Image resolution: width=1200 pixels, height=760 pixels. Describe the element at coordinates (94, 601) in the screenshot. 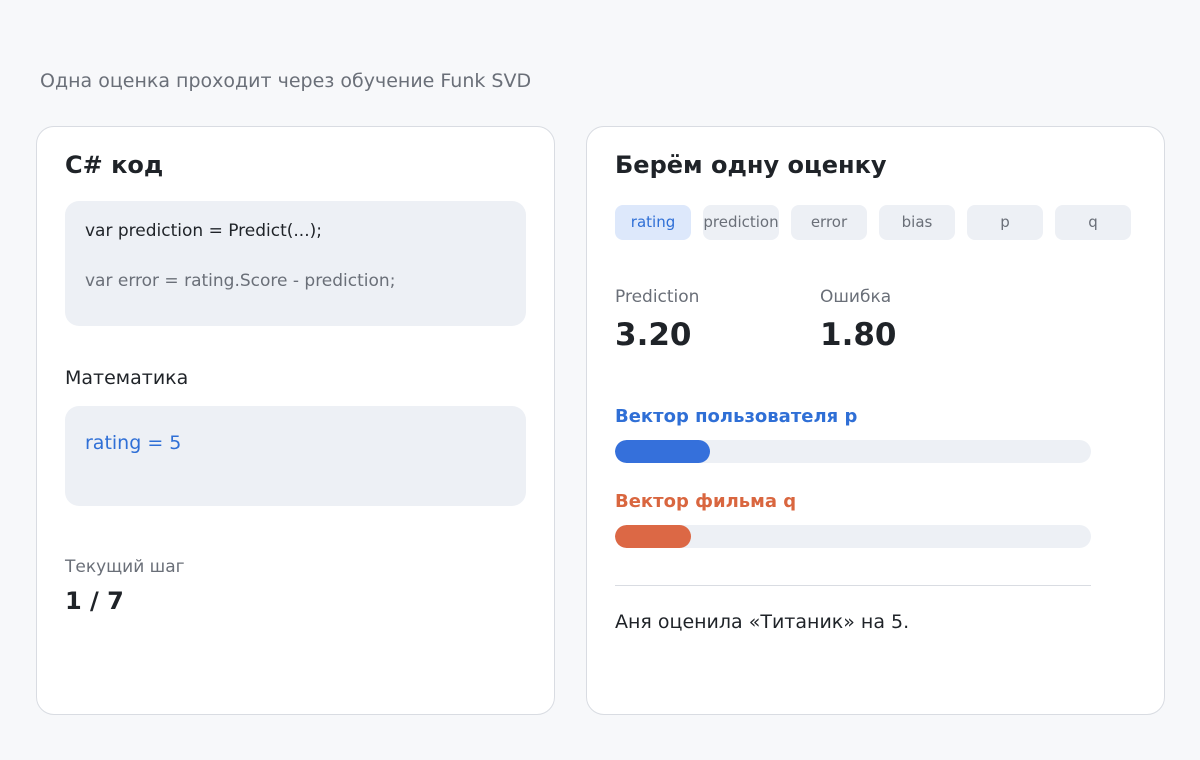

I see `current-step-value: 1 / 7` at that location.